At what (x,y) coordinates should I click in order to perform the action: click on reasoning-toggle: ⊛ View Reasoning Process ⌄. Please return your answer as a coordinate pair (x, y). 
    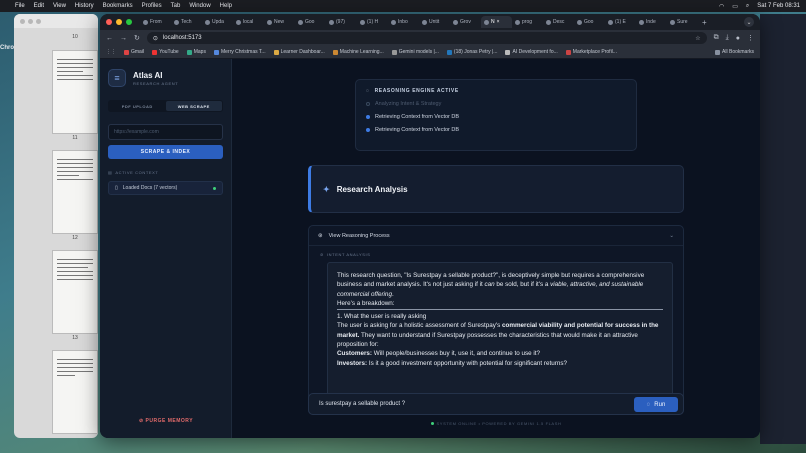
    Looking at the image, I should click on (496, 236).